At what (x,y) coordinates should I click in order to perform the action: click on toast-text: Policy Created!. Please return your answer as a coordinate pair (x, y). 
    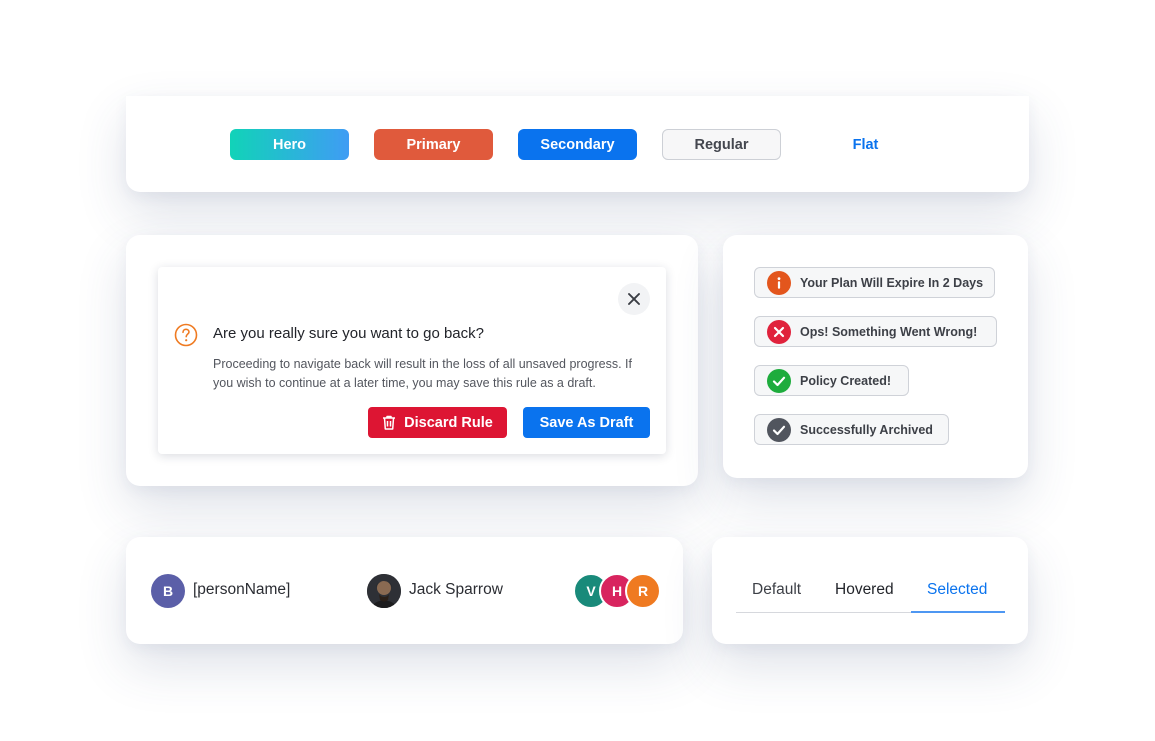
    Looking at the image, I should click on (846, 380).